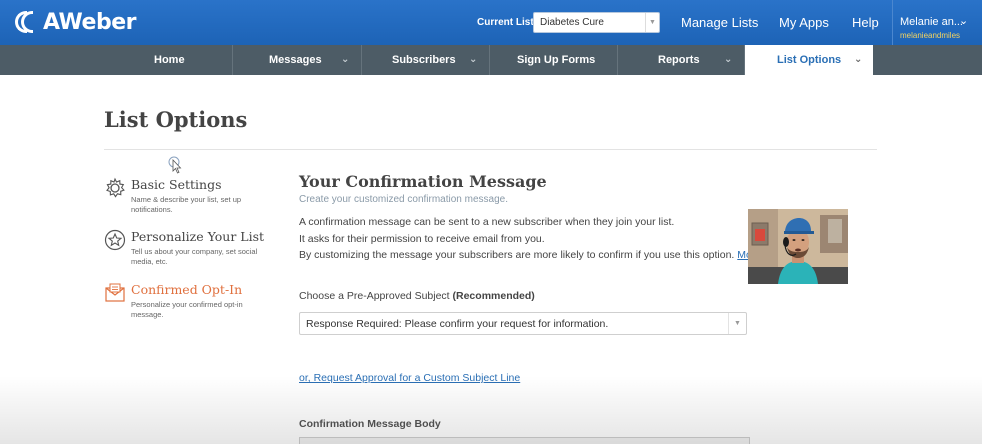  I want to click on divider, so click(490, 149).